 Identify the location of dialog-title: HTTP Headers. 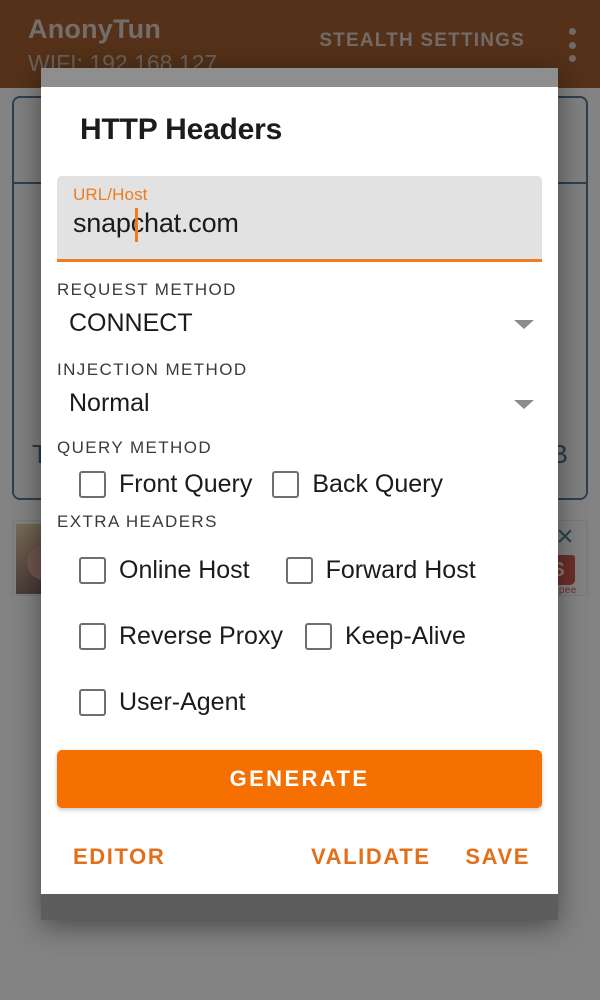
(181, 129).